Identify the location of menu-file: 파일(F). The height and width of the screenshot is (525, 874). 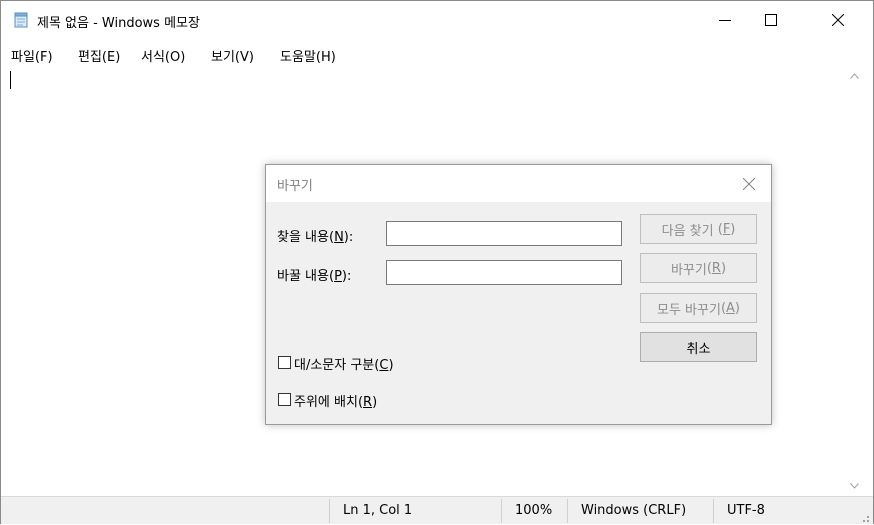
(32, 55).